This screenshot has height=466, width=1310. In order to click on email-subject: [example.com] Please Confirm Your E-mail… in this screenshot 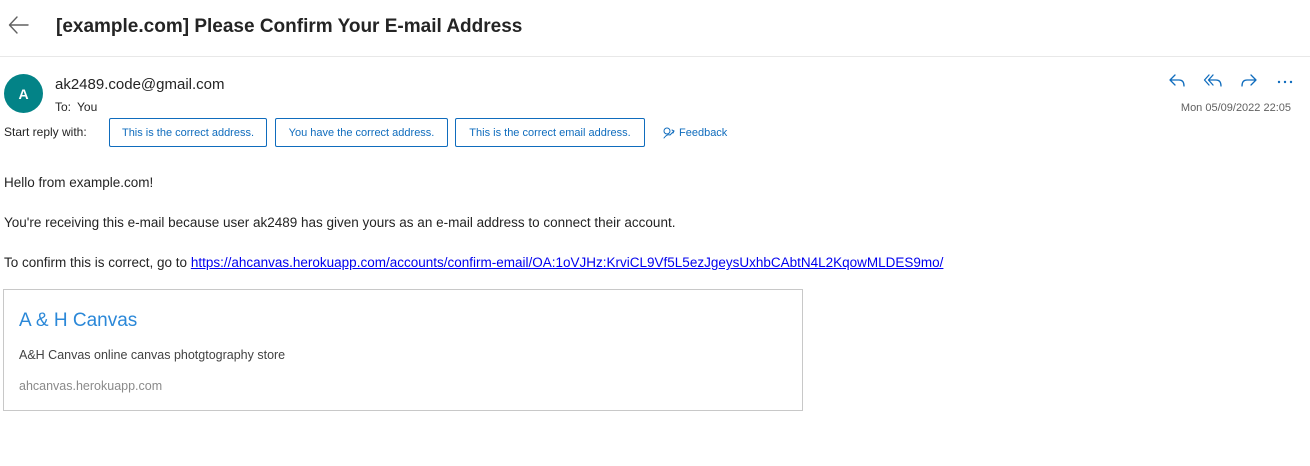, I will do `click(289, 26)`.